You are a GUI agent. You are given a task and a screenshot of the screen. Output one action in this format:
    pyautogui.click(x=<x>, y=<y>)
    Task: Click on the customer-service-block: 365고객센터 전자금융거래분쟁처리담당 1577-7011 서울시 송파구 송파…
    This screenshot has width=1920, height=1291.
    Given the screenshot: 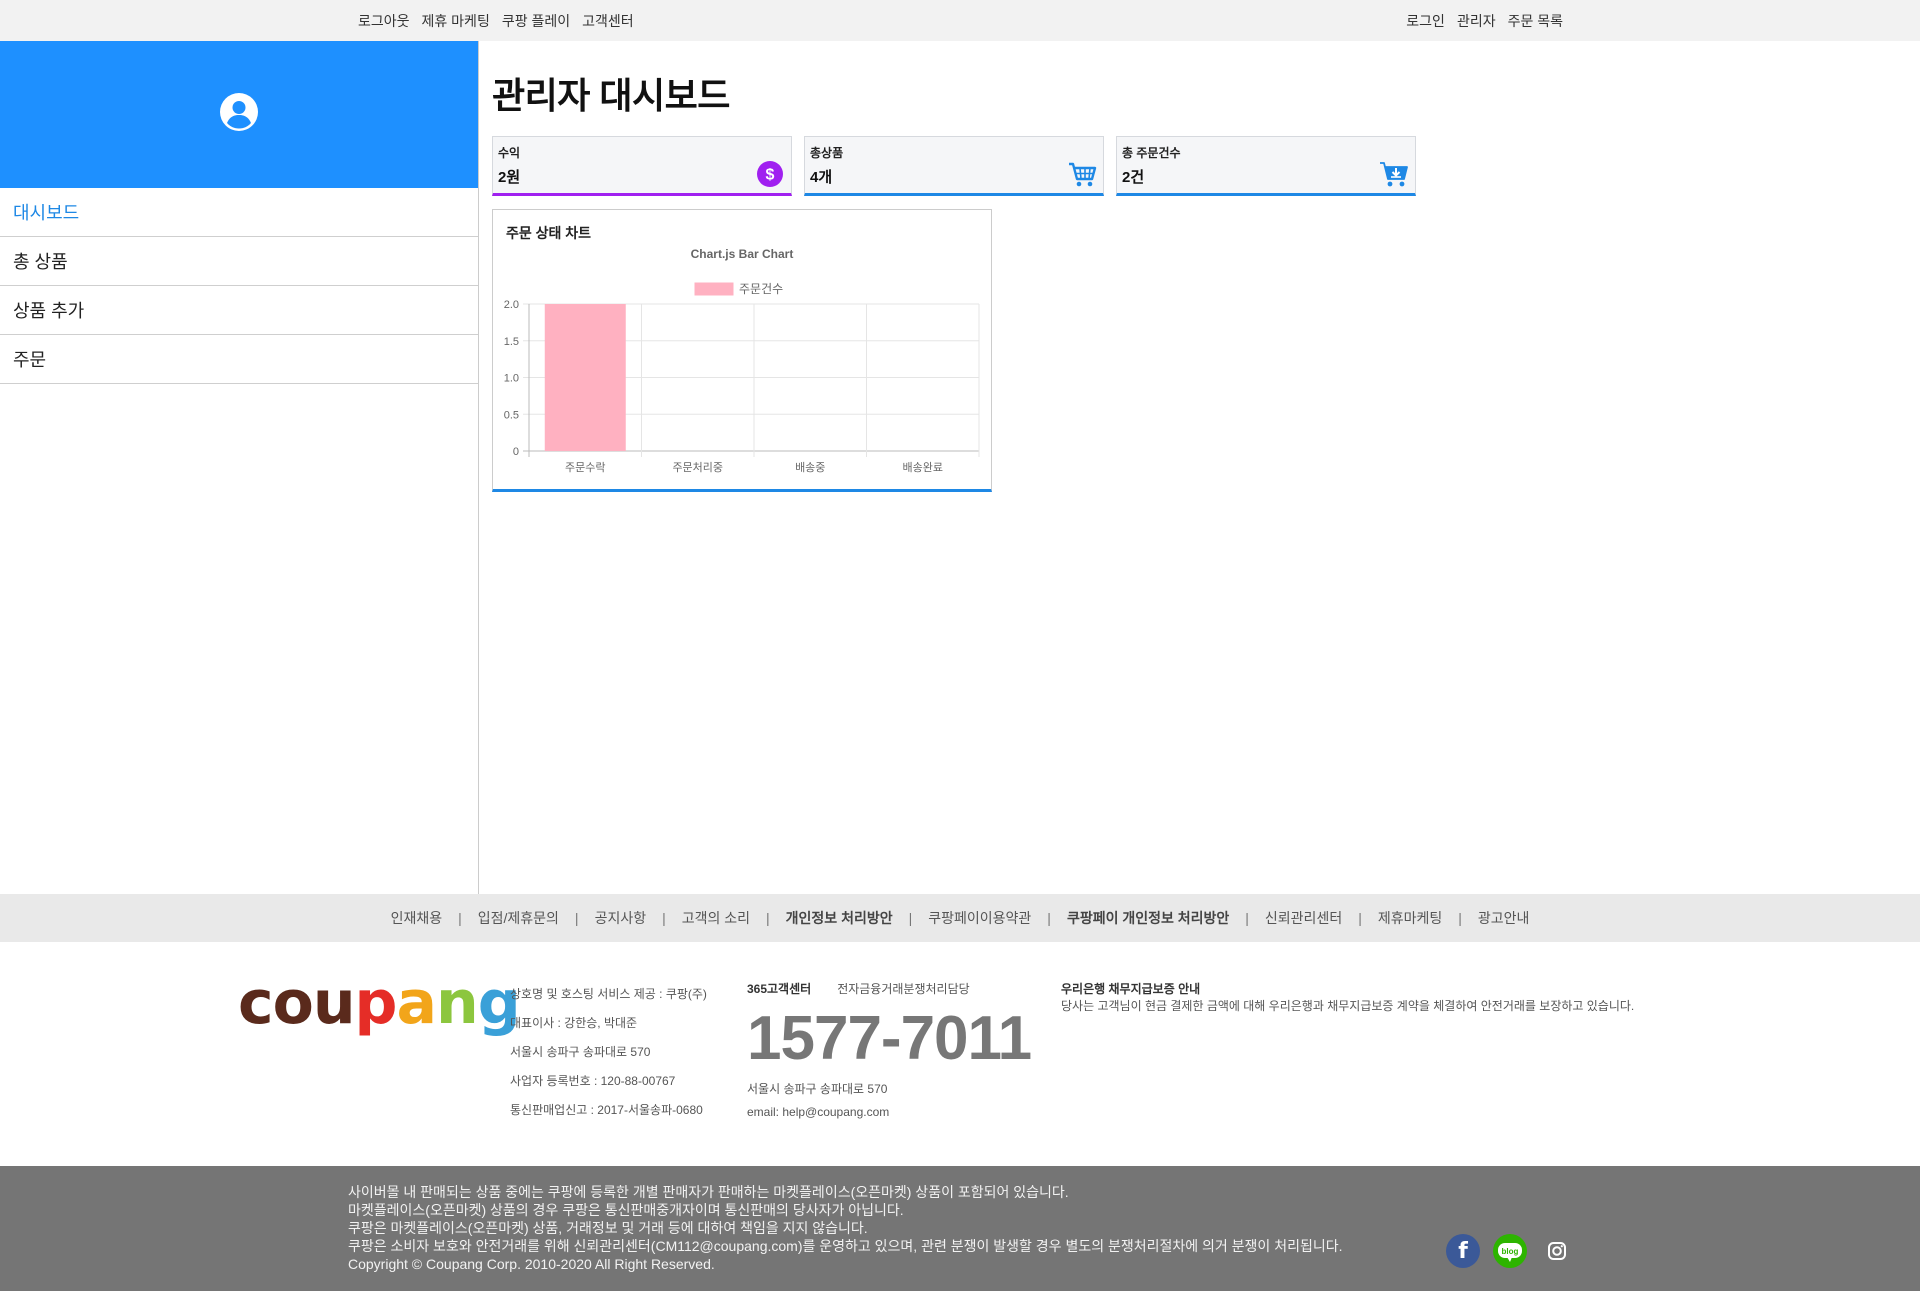 What is the action you would take?
    pyautogui.click(x=907, y=1049)
    